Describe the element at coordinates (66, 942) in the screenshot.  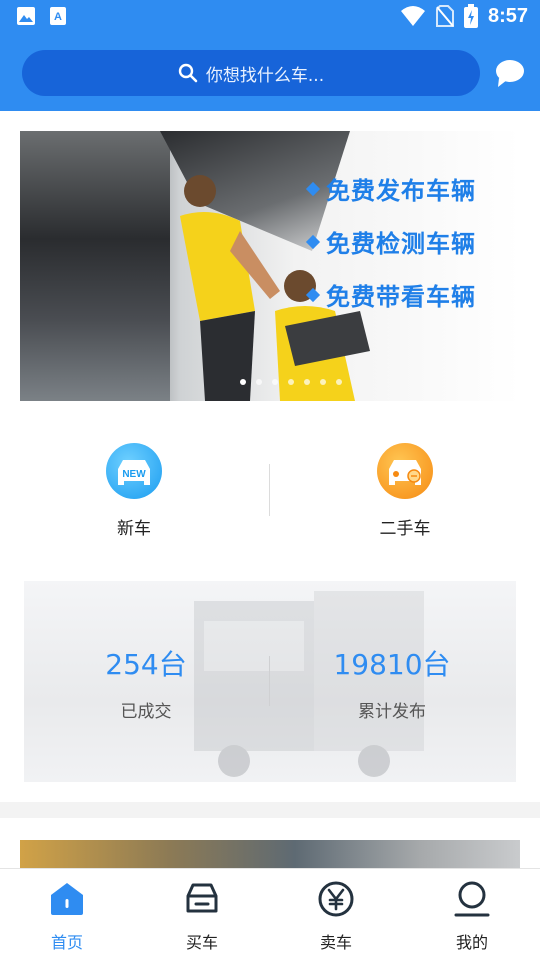
I see `nav-home-label: 首页` at that location.